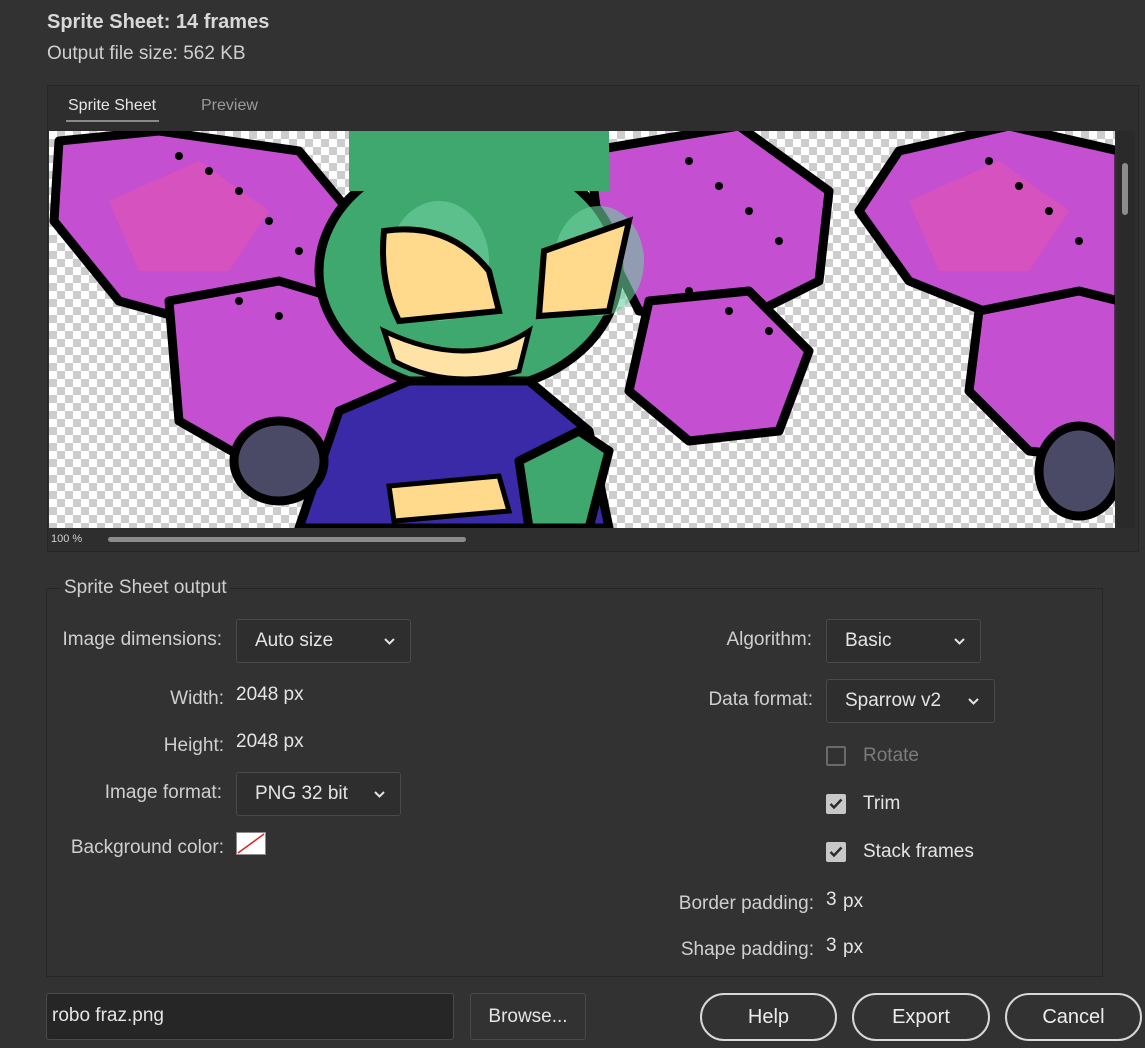 This screenshot has width=1145, height=1048. What do you see at coordinates (112, 106) in the screenshot?
I see `tab-sprite-sheet: Sprite Sheet` at bounding box center [112, 106].